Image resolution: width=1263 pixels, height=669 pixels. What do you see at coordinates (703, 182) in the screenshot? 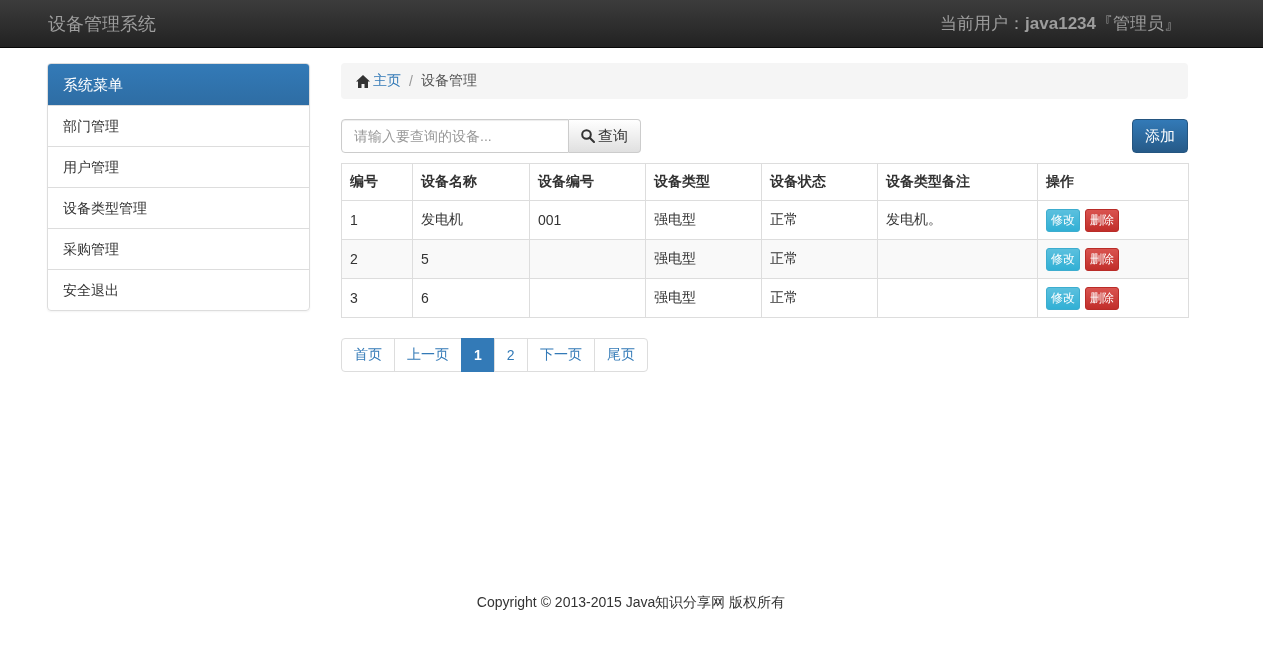
I see `column-header: 设备类型` at bounding box center [703, 182].